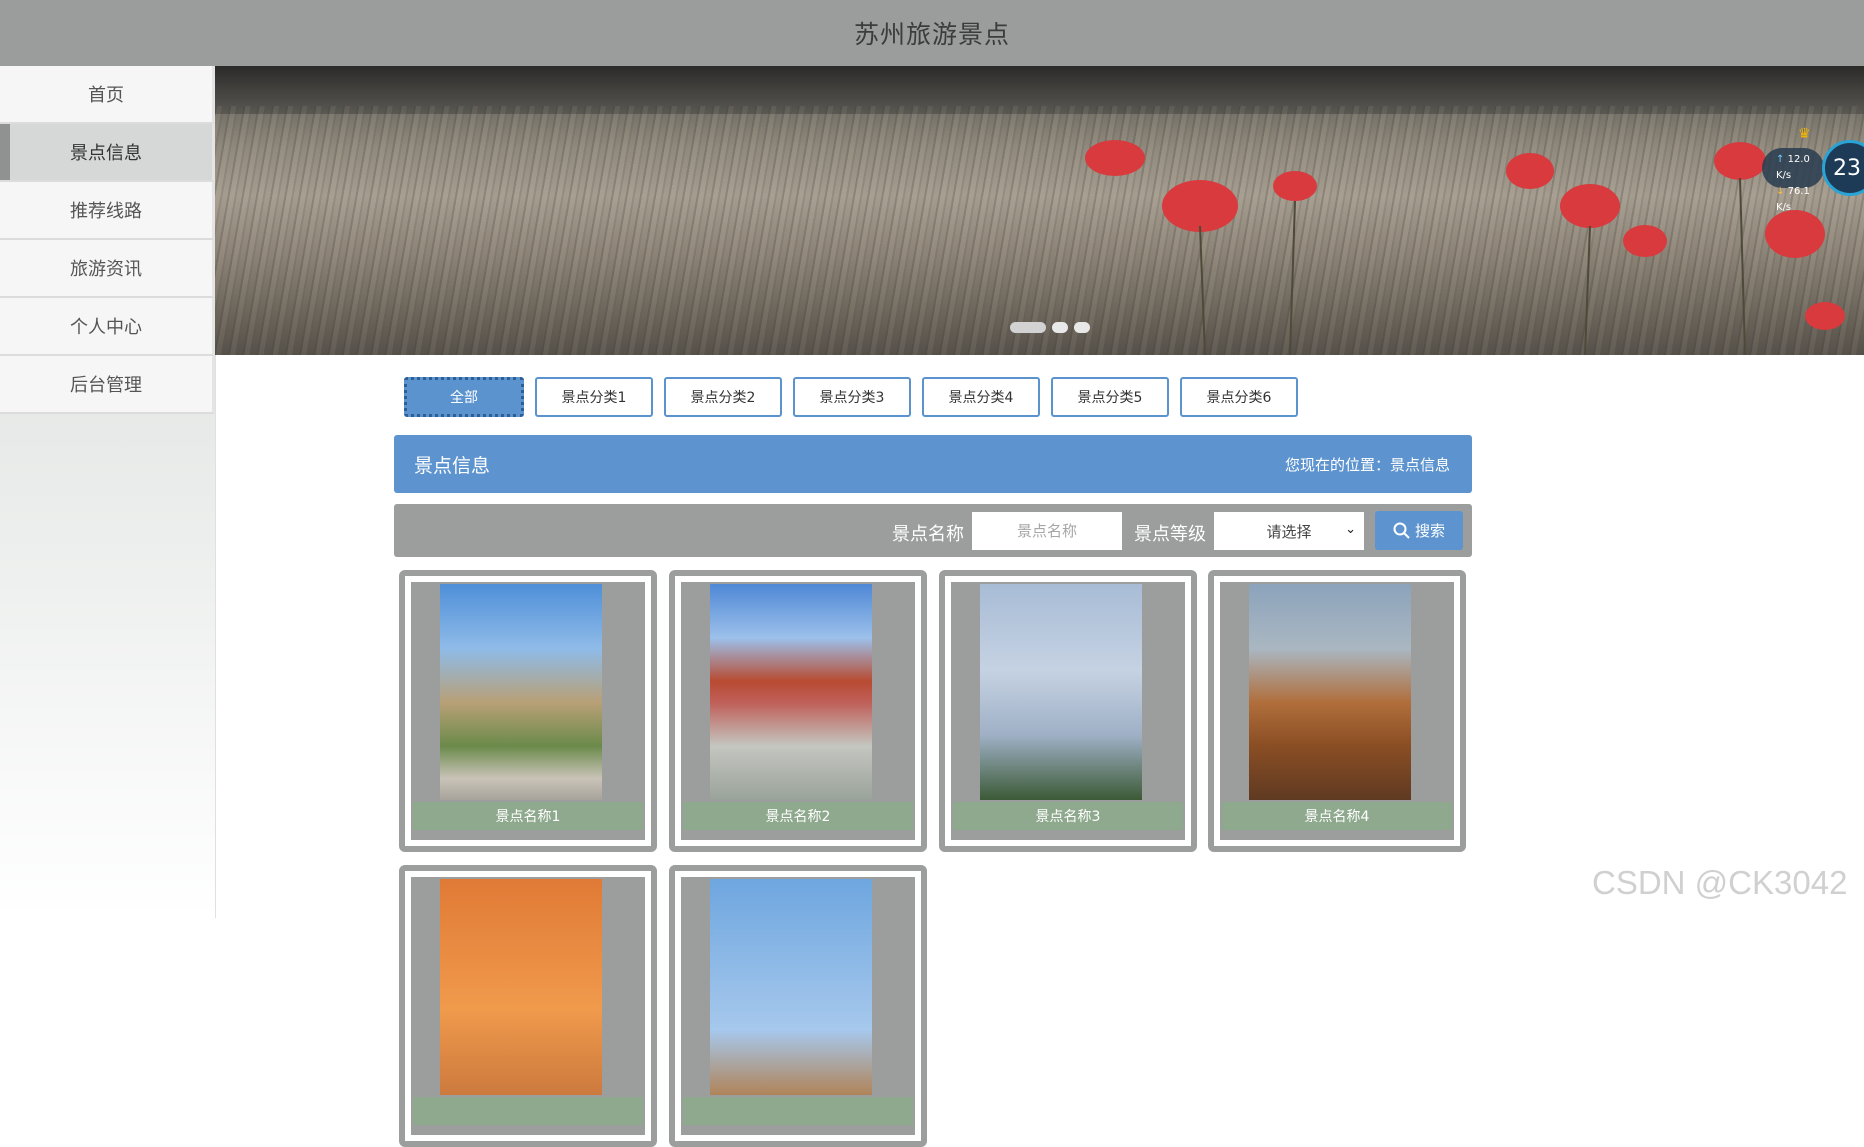  What do you see at coordinates (1720, 882) in the screenshot?
I see `watermark: CSDN @CK3042` at bounding box center [1720, 882].